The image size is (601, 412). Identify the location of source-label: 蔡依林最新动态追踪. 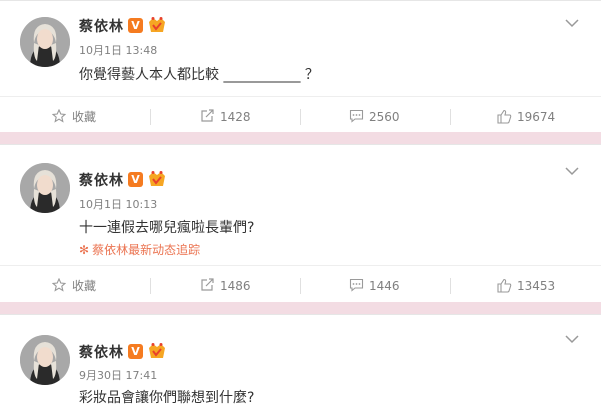
(146, 250).